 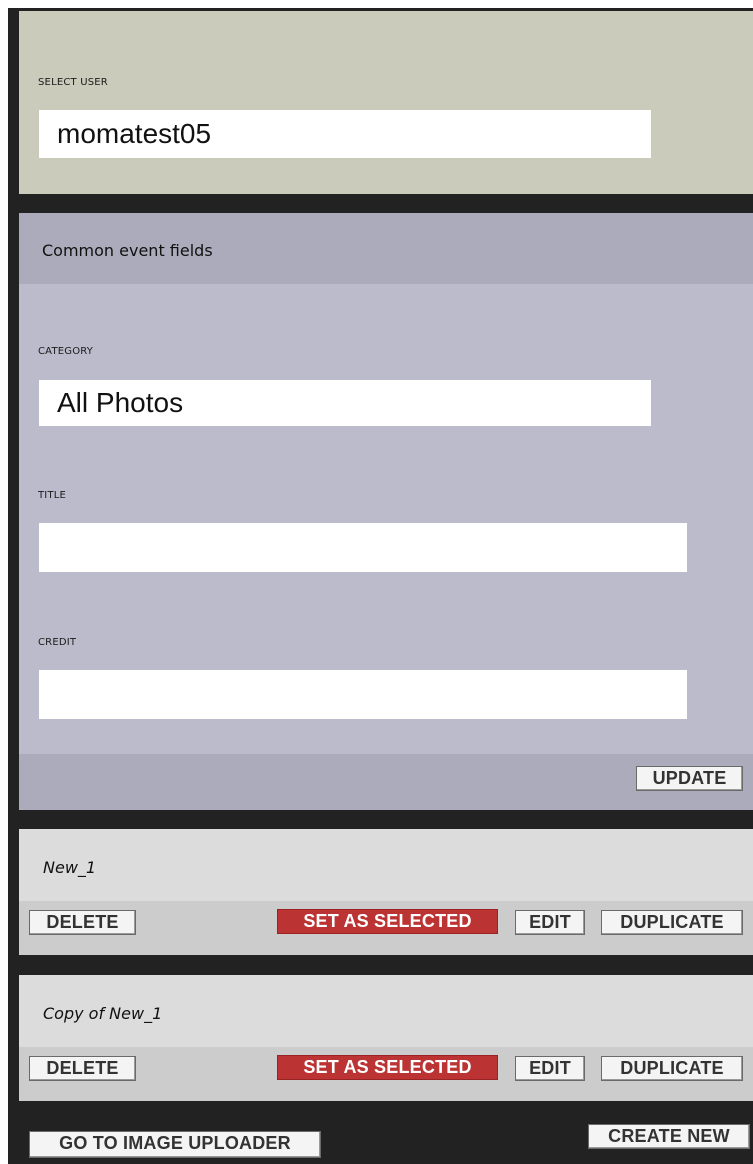 I want to click on common-fields-title: Common event fields, so click(x=127, y=250).